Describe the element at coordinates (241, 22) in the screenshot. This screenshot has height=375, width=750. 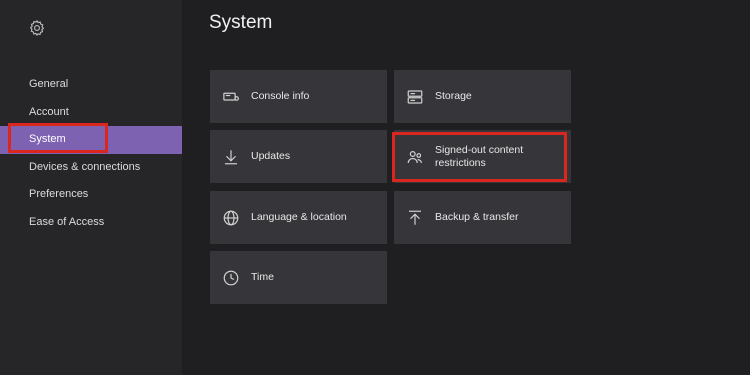
I see `page-title: System` at that location.